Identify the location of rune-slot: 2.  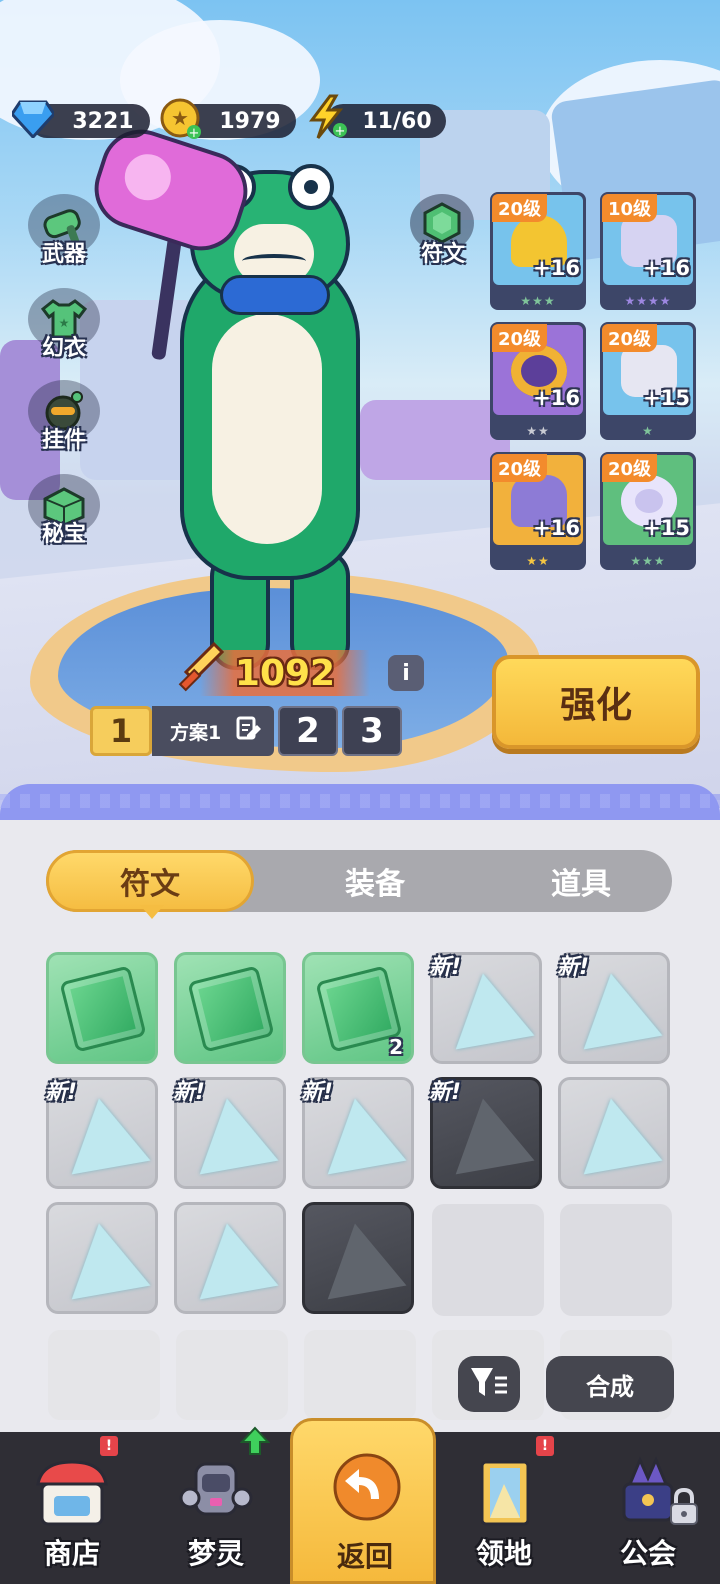
(358, 1008).